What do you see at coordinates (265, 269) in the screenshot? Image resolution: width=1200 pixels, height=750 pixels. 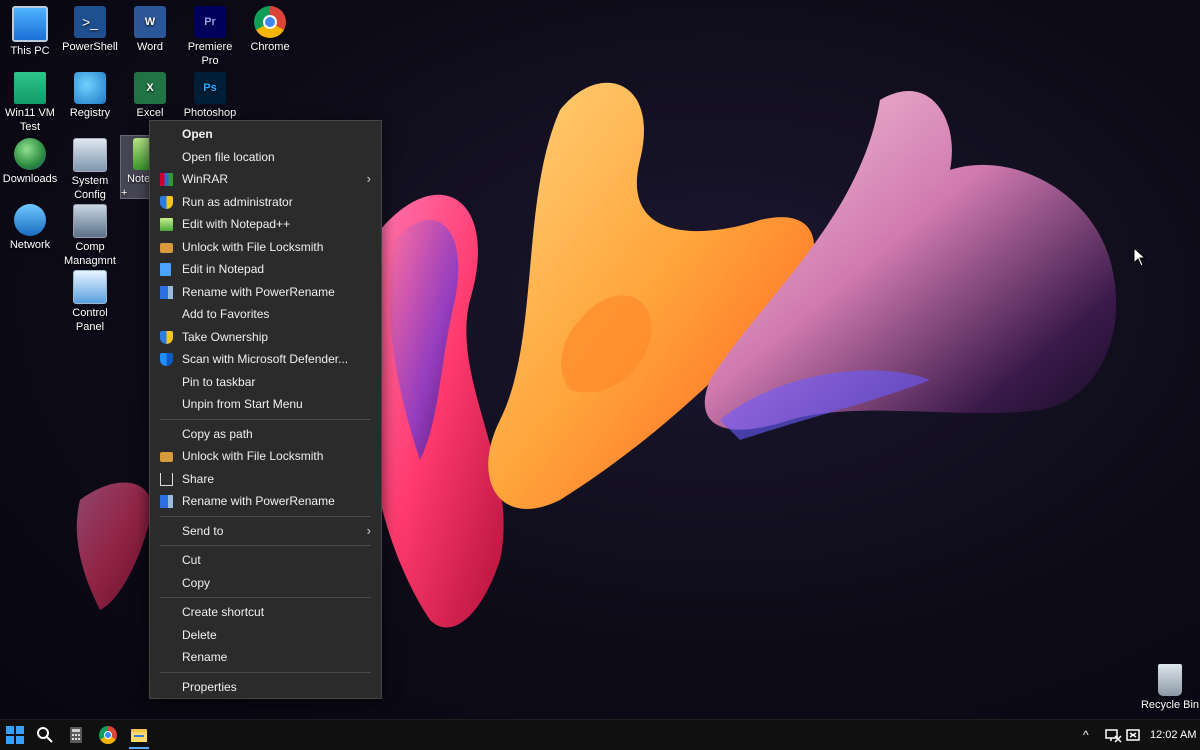 I see `menu-item-edit-in-notepad: Edit in Notepad` at bounding box center [265, 269].